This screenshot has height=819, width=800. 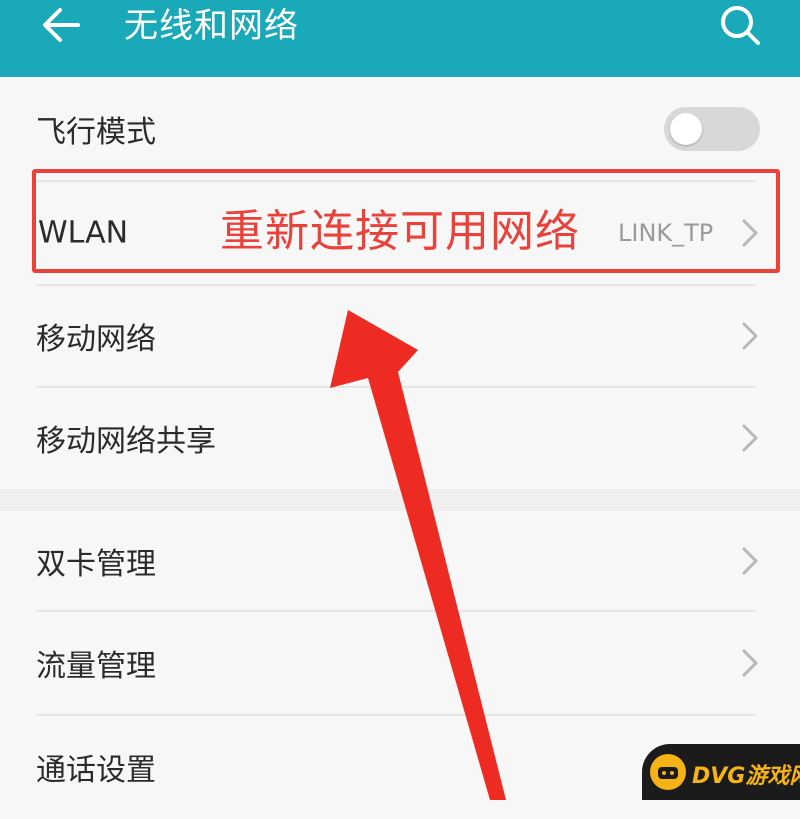 I want to click on data-usage-row: 流量管理, so click(x=400, y=663).